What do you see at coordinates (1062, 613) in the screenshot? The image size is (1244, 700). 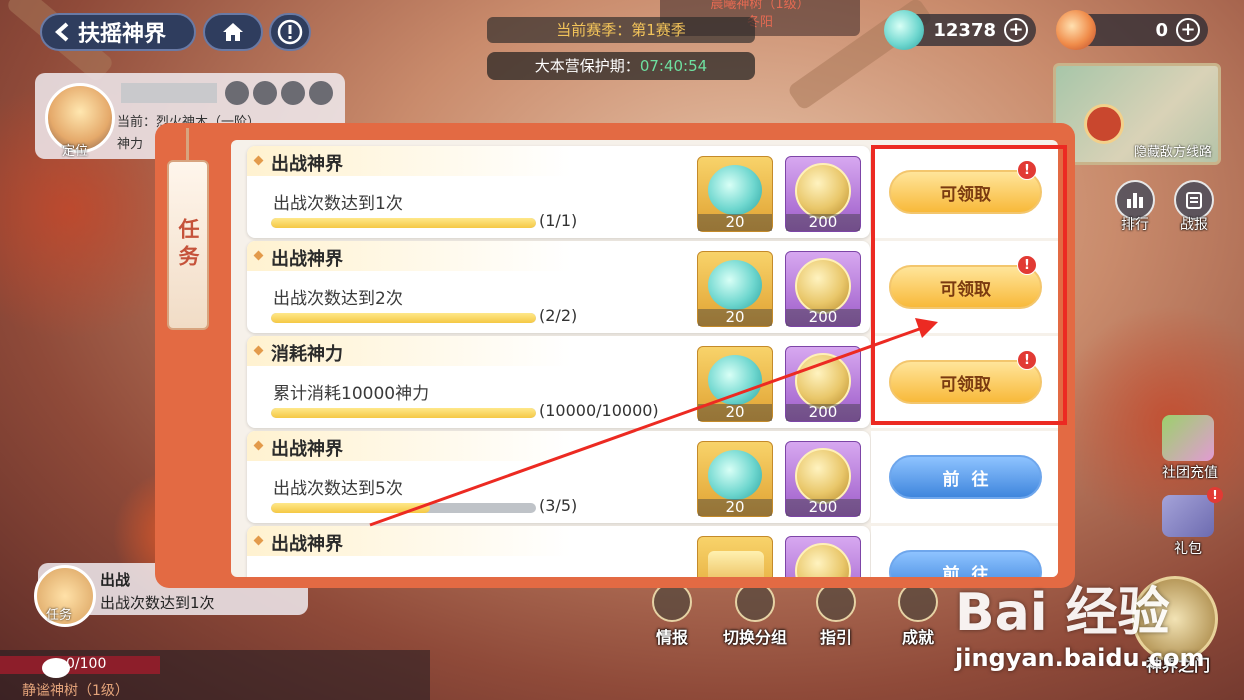 I see `watermark-logo: Bai 经验` at bounding box center [1062, 613].